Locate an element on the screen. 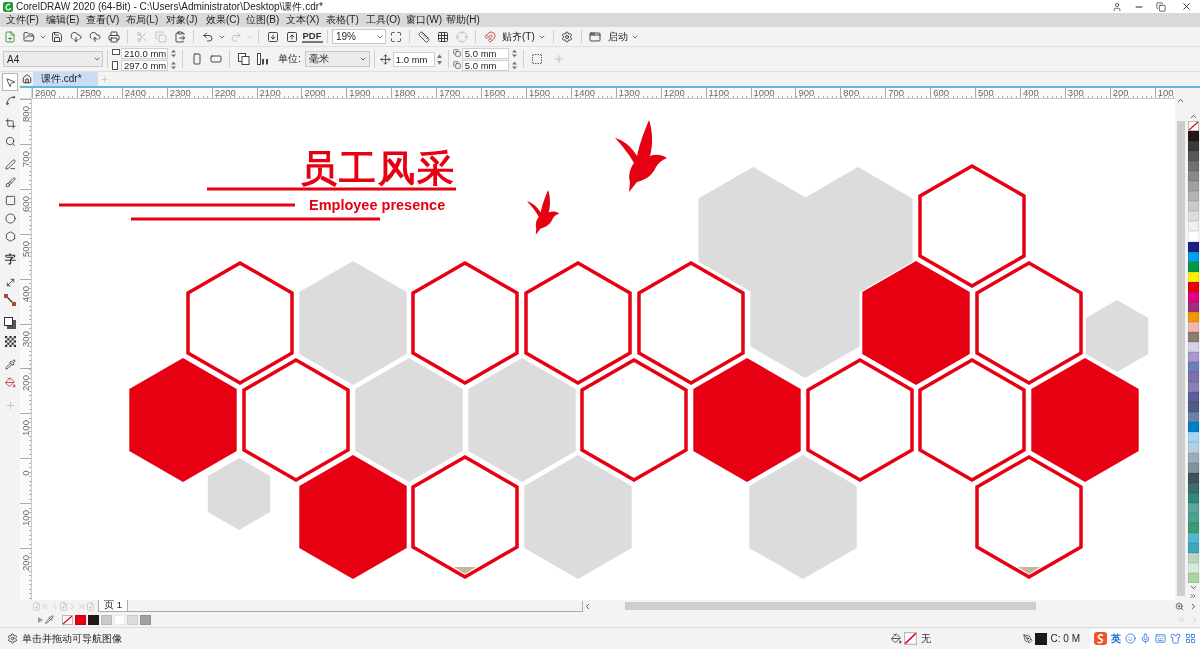  pdf-export-button: PDF is located at coordinates (312, 36).